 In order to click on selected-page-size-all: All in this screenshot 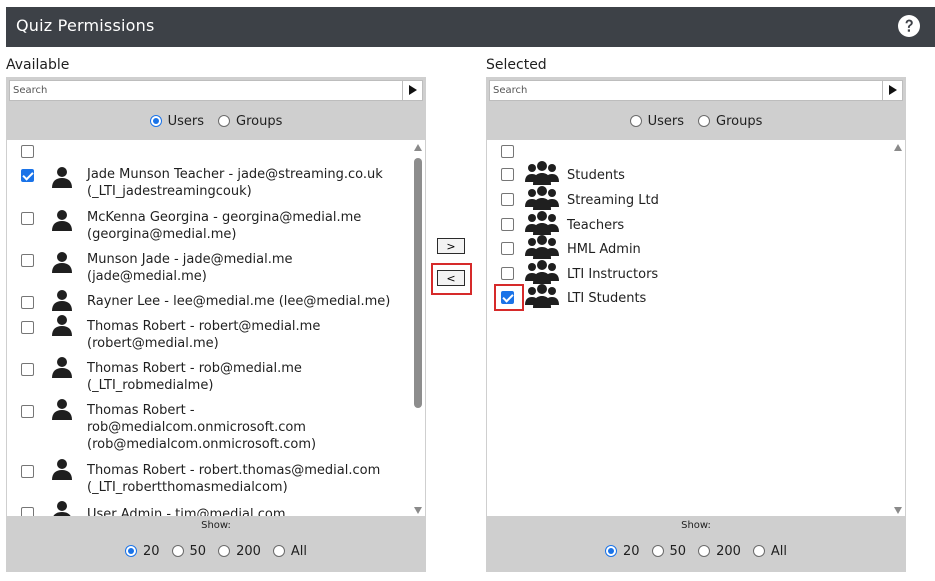, I will do `click(770, 551)`.